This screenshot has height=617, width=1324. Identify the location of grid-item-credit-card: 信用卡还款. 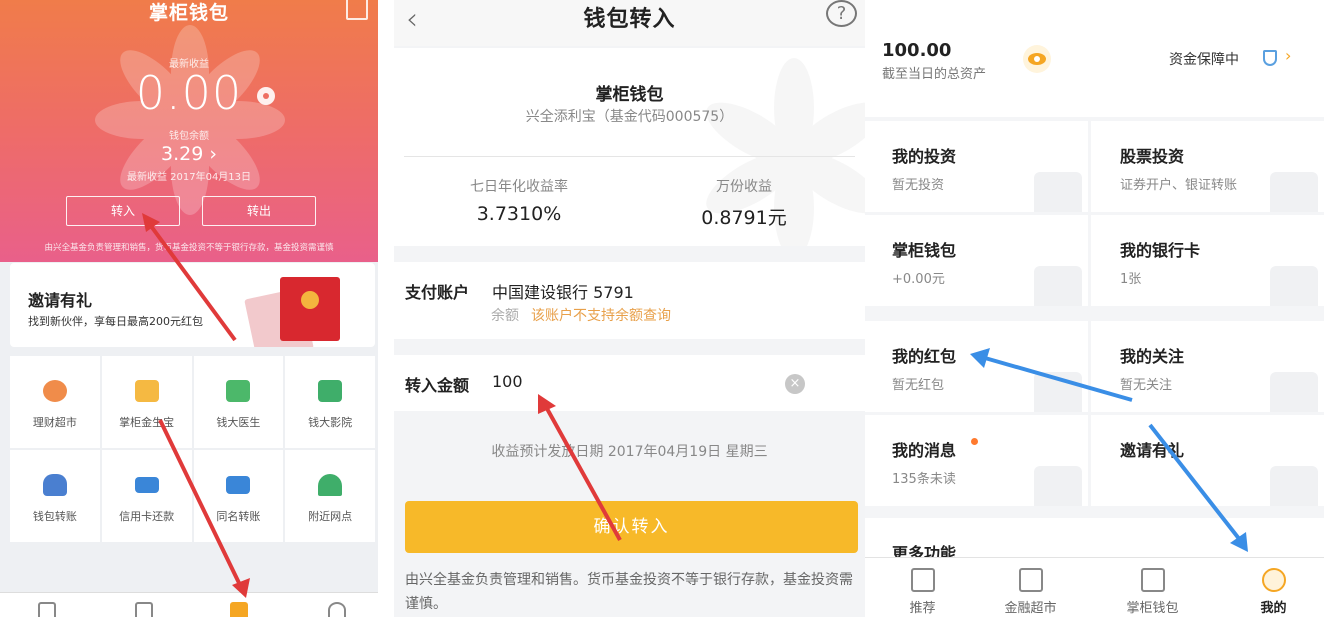
(146, 496).